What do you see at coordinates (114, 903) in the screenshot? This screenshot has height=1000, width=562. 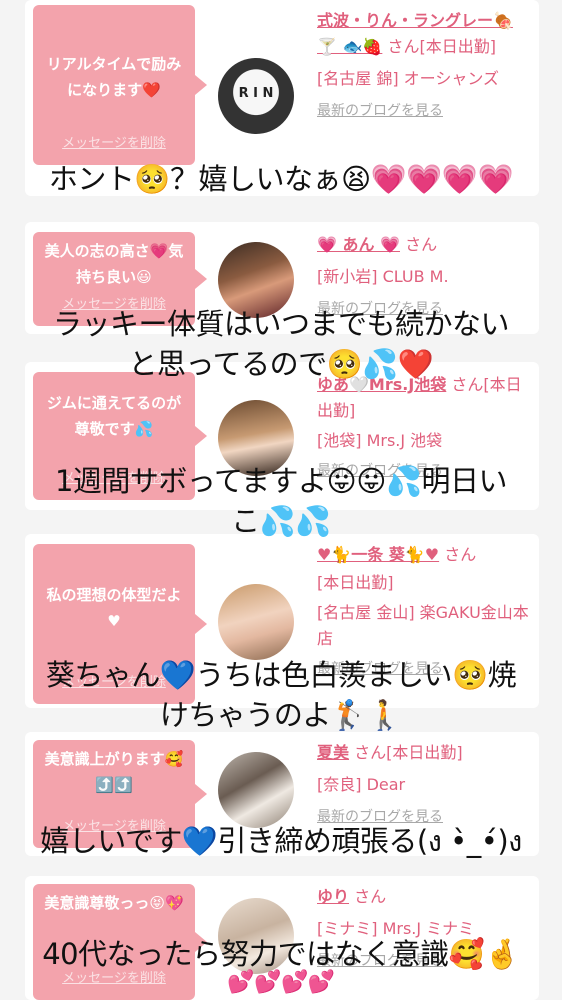 I see `message-text: 美意識尊敬っっ😝💖` at bounding box center [114, 903].